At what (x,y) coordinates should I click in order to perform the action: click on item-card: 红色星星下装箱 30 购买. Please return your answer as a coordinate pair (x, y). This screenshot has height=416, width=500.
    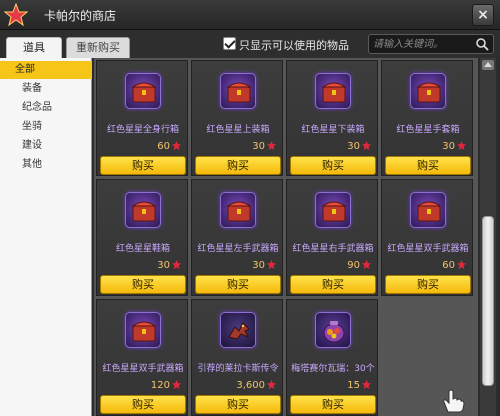
    Looking at the image, I should click on (332, 118).